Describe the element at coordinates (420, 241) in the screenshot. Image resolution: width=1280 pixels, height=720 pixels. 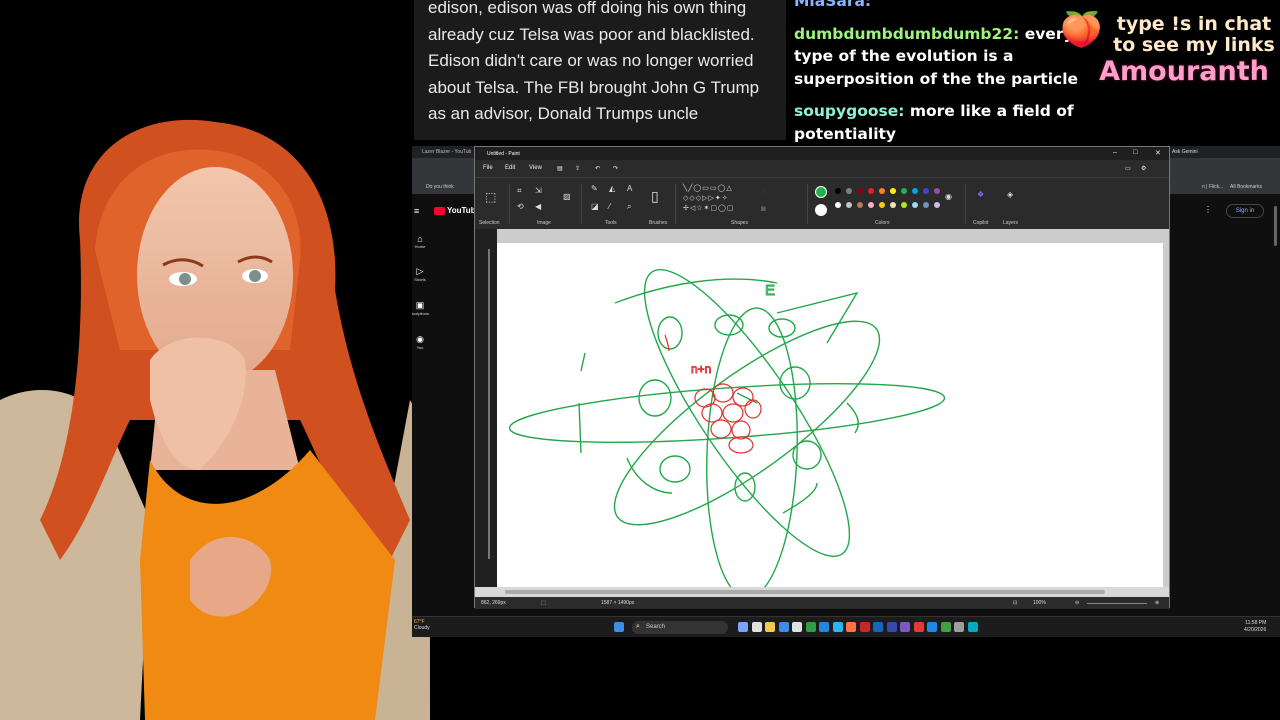
I see `nav-home: ⌂ Home` at that location.